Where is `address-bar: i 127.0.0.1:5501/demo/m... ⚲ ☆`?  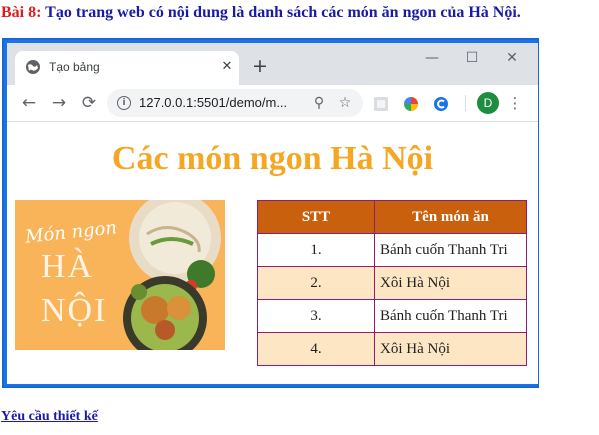 address-bar: i 127.0.0.1:5501/demo/m... ⚲ ☆ is located at coordinates (235, 103).